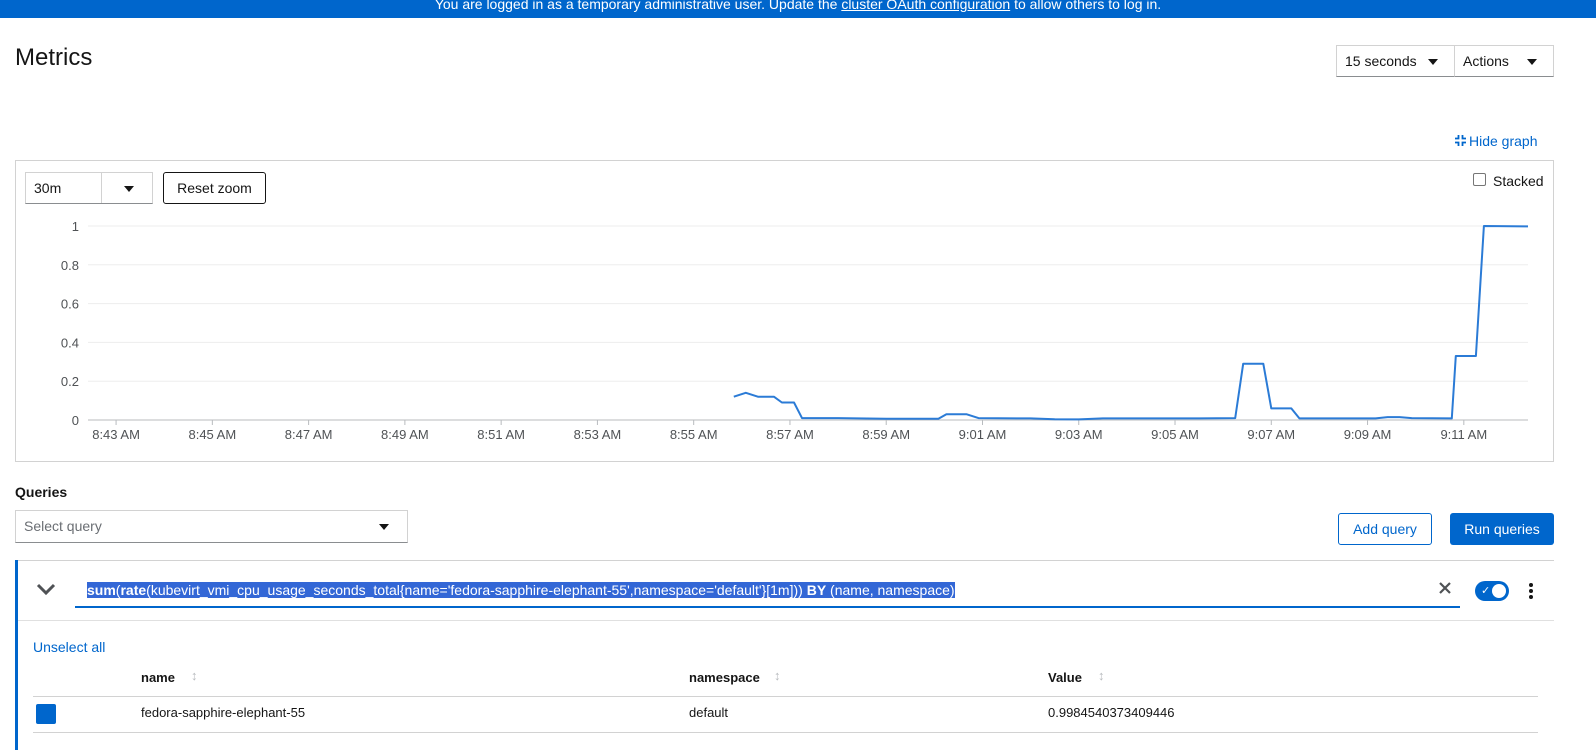 Image resolution: width=1596 pixels, height=750 pixels. What do you see at coordinates (1065, 677) in the screenshot?
I see `column-header-value: Value` at bounding box center [1065, 677].